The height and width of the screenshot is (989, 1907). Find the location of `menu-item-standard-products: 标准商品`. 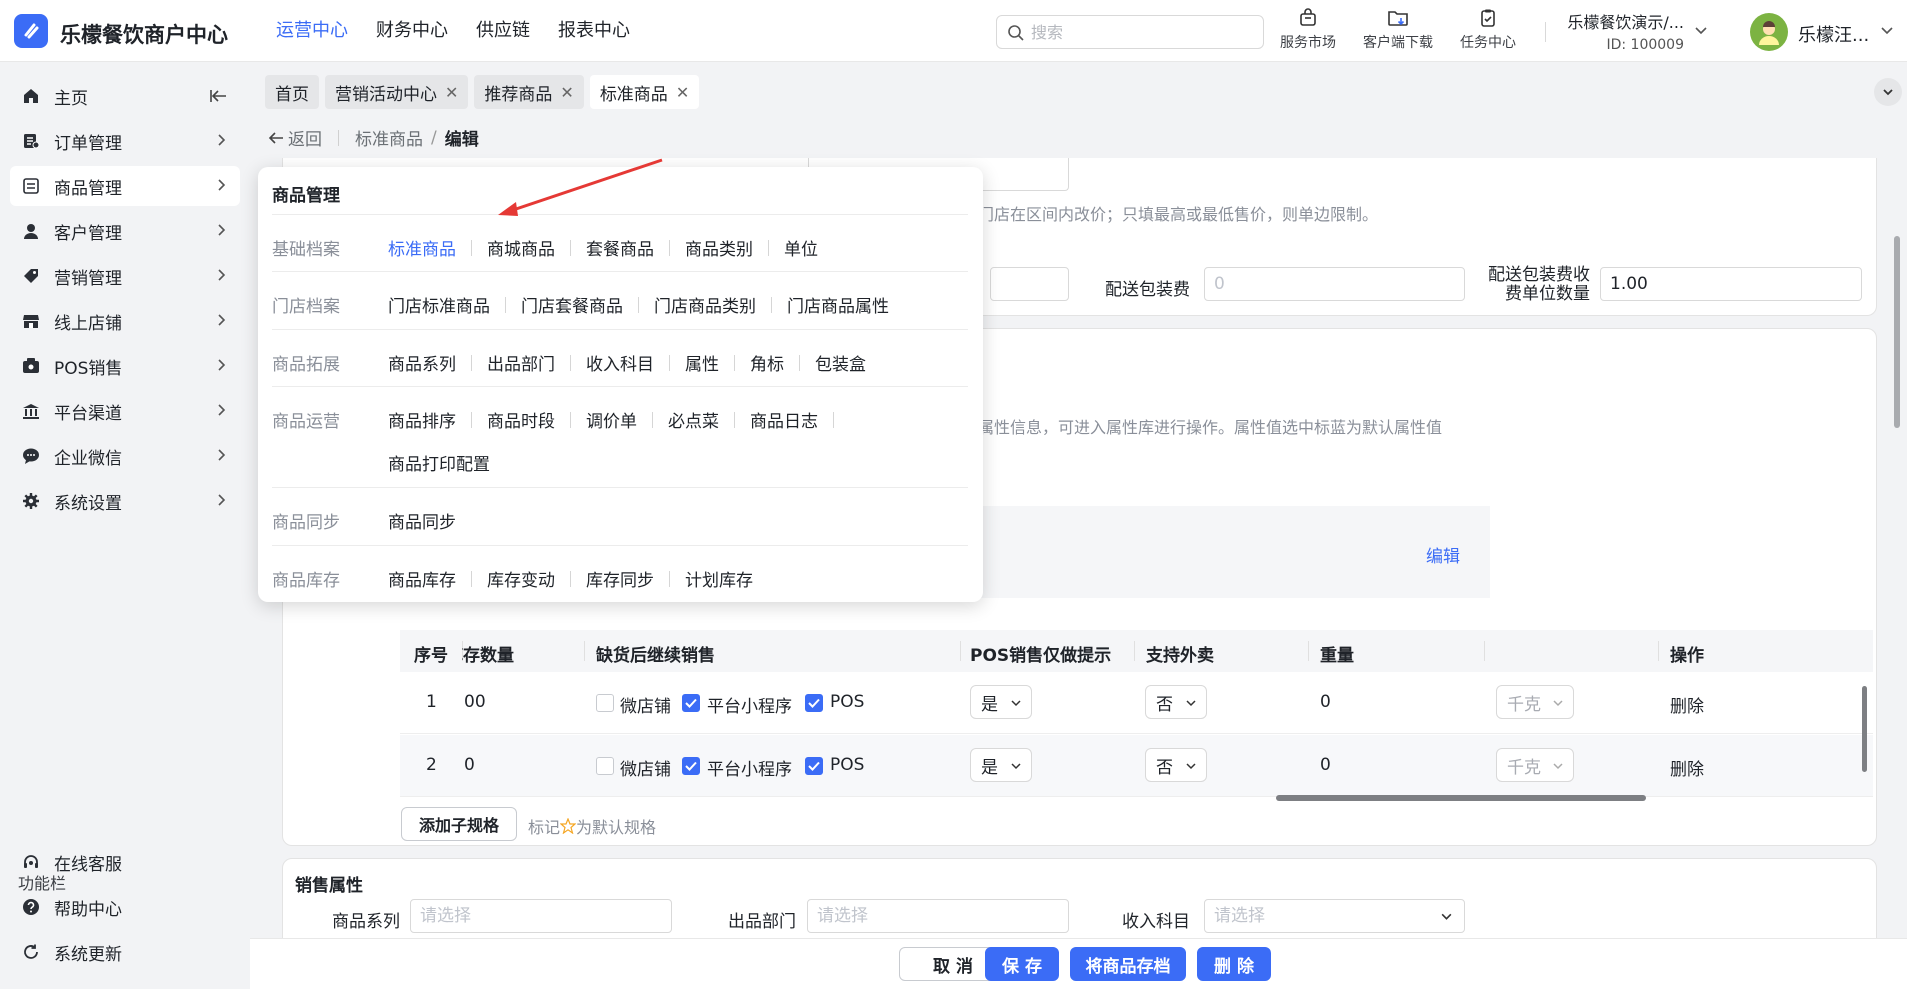

menu-item-standard-products: 标准商品 is located at coordinates (422, 247).